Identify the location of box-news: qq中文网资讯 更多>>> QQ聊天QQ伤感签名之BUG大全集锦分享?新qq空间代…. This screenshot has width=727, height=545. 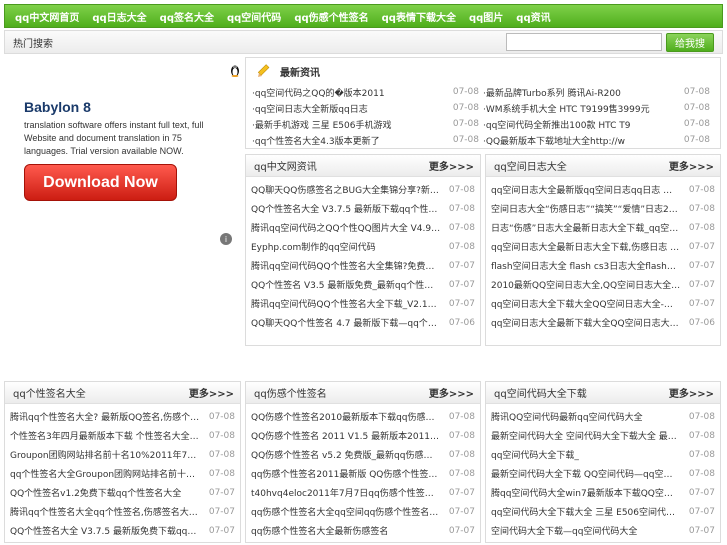
(363, 250).